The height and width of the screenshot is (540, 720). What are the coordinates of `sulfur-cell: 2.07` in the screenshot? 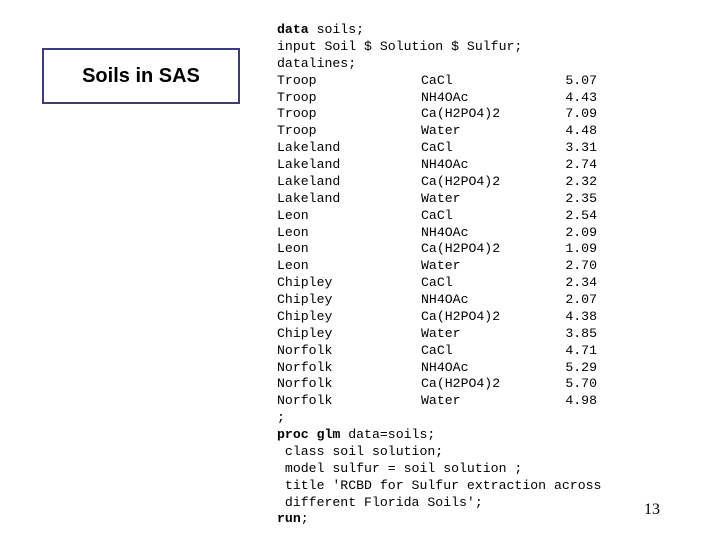 It's located at (581, 299).